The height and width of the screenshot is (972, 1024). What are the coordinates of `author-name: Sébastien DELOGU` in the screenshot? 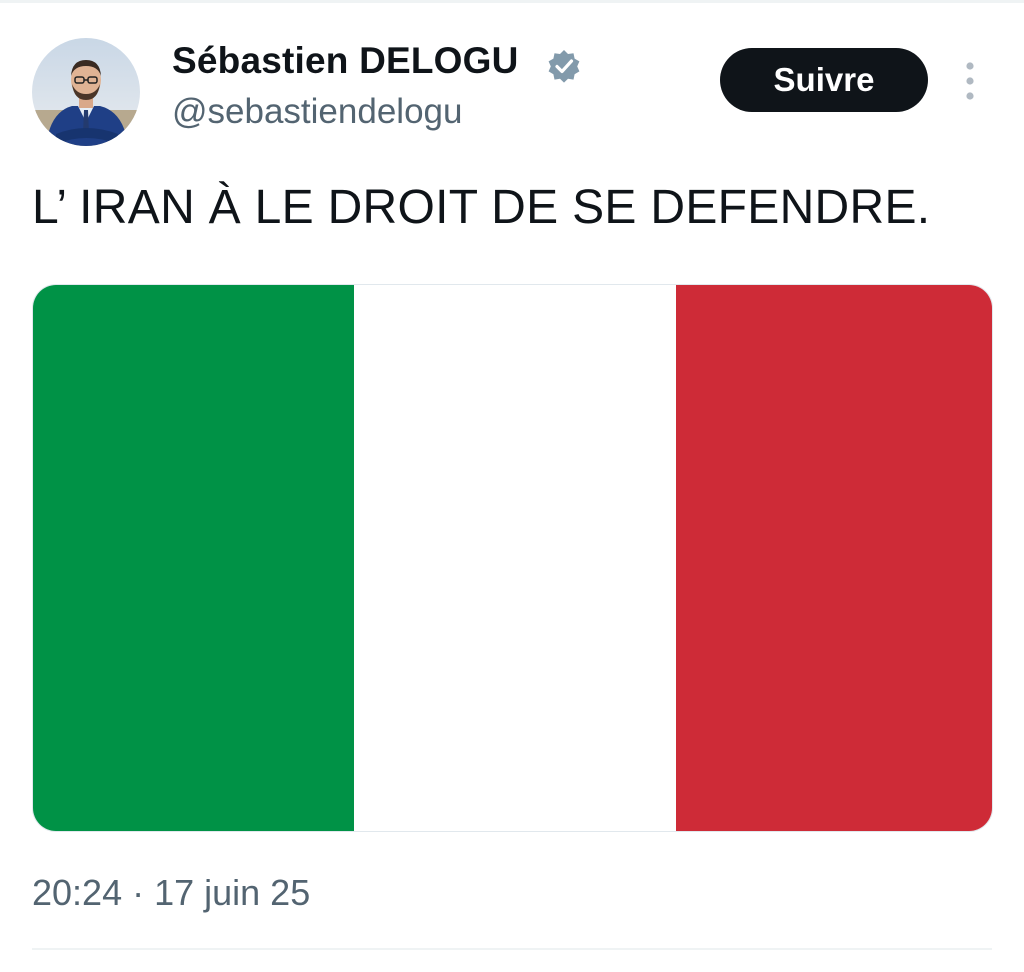 It's located at (345, 61).